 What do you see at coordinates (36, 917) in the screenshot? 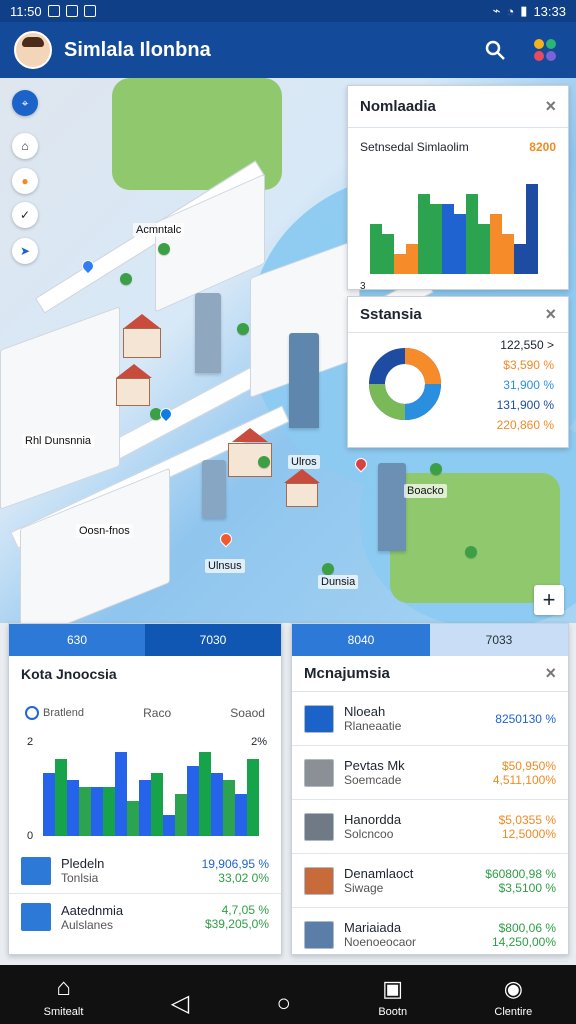
I see `message-icon` at bounding box center [36, 917].